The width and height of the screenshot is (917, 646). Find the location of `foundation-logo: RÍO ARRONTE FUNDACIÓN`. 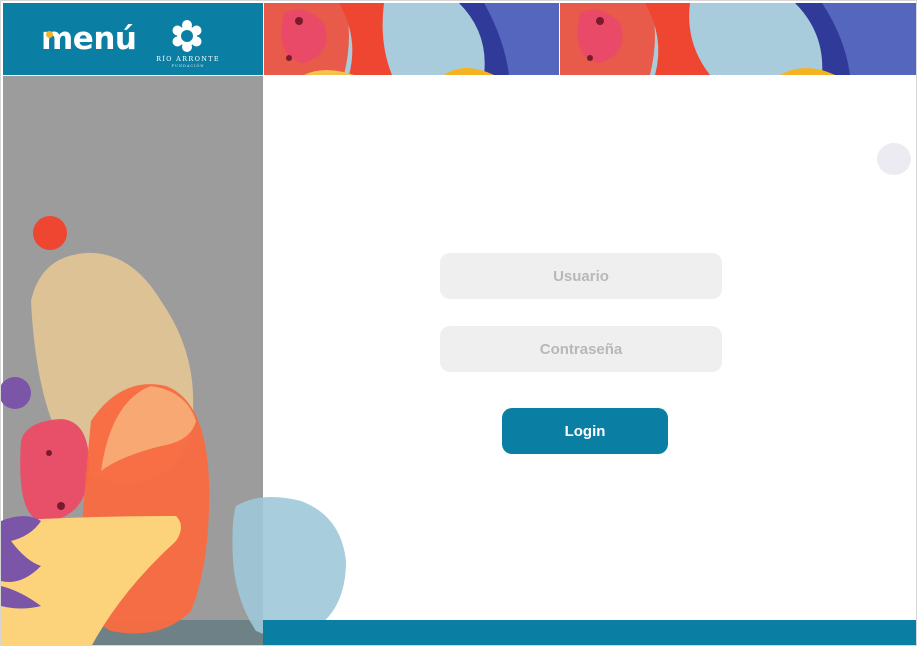

foundation-logo: RÍO ARRONTE FUNDACIÓN is located at coordinates (188, 44).